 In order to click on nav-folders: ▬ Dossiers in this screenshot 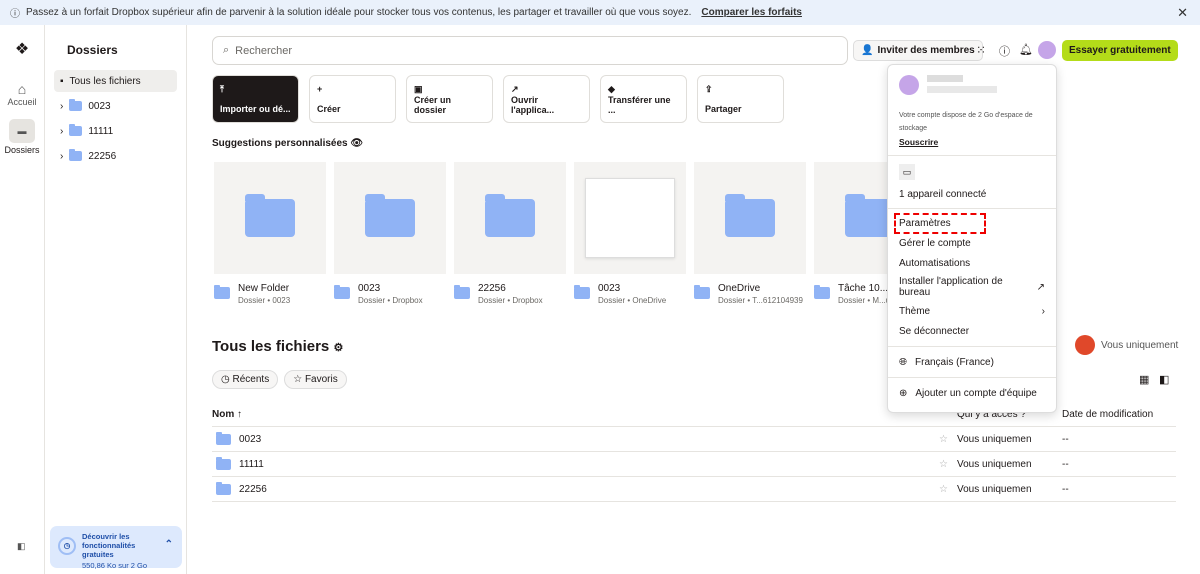, I will do `click(22, 137)`.